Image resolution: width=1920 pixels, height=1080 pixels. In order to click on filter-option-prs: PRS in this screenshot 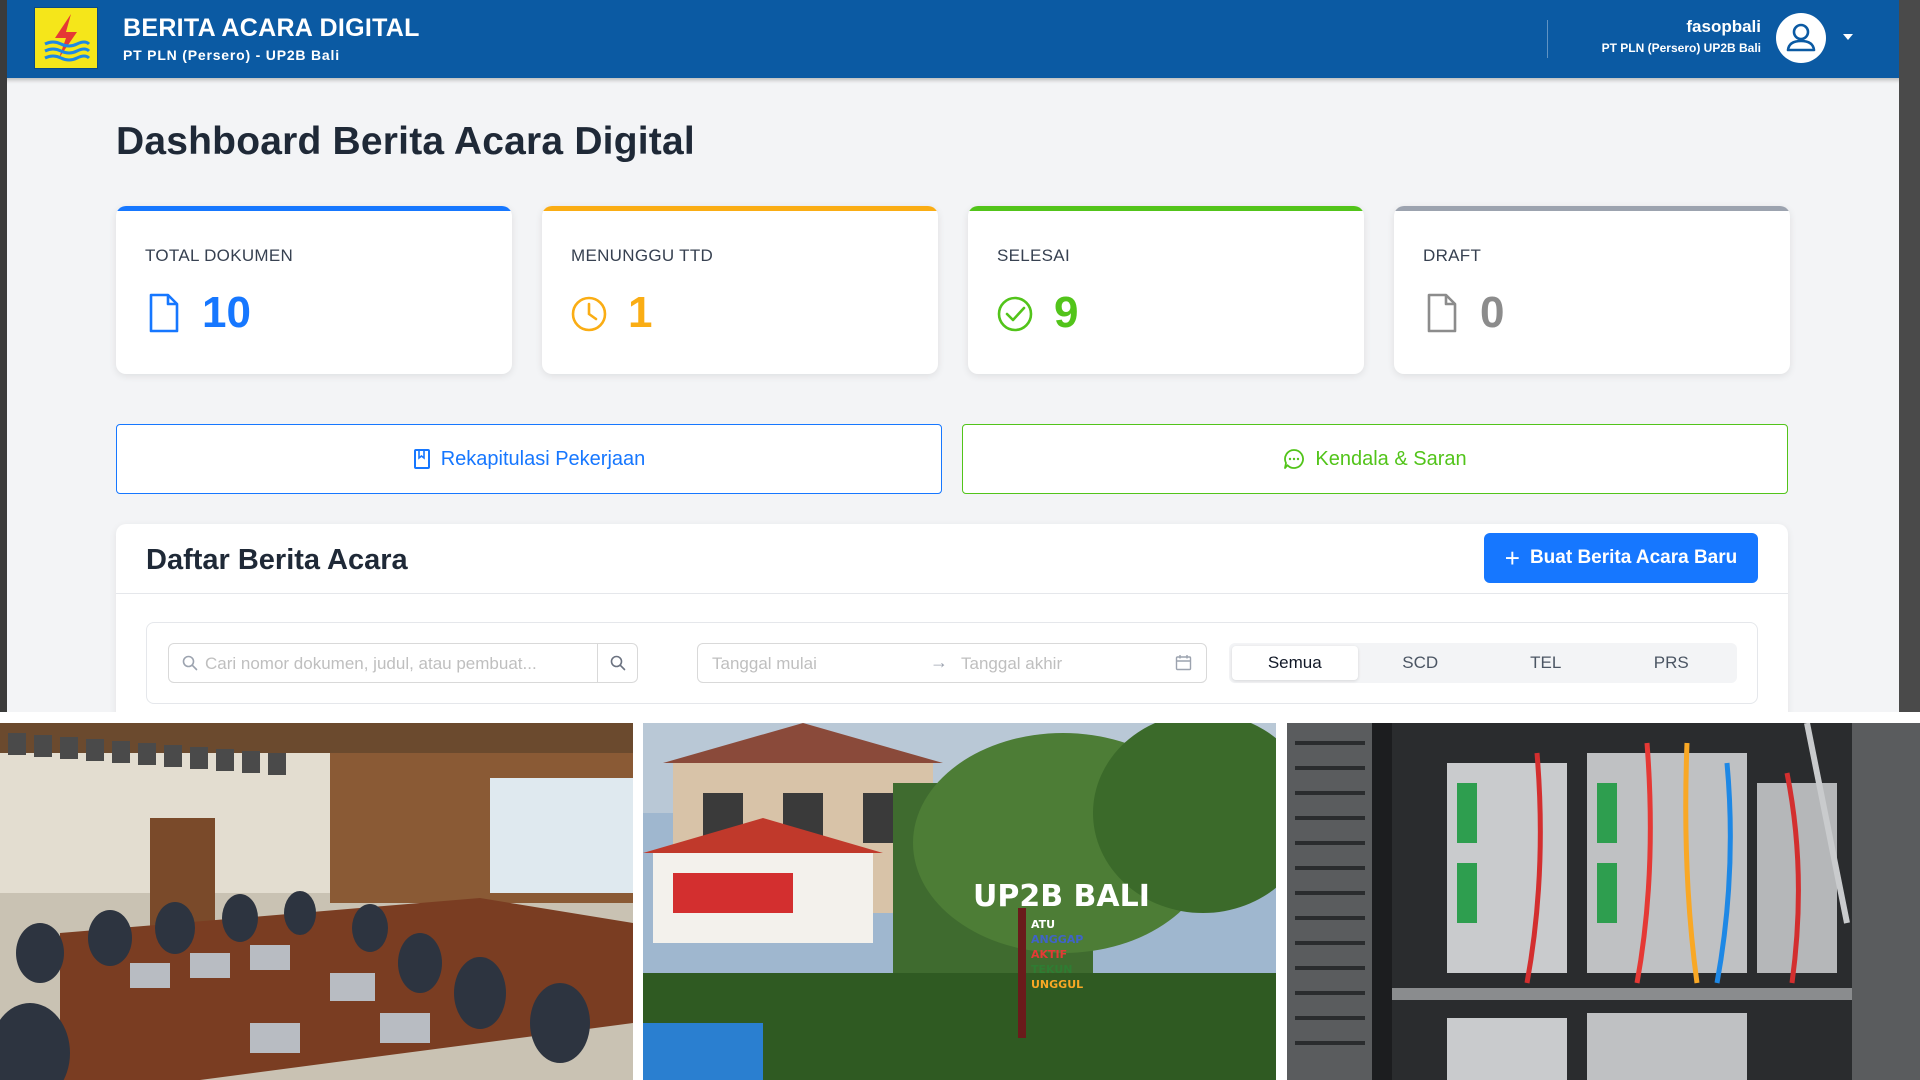, I will do `click(1672, 663)`.